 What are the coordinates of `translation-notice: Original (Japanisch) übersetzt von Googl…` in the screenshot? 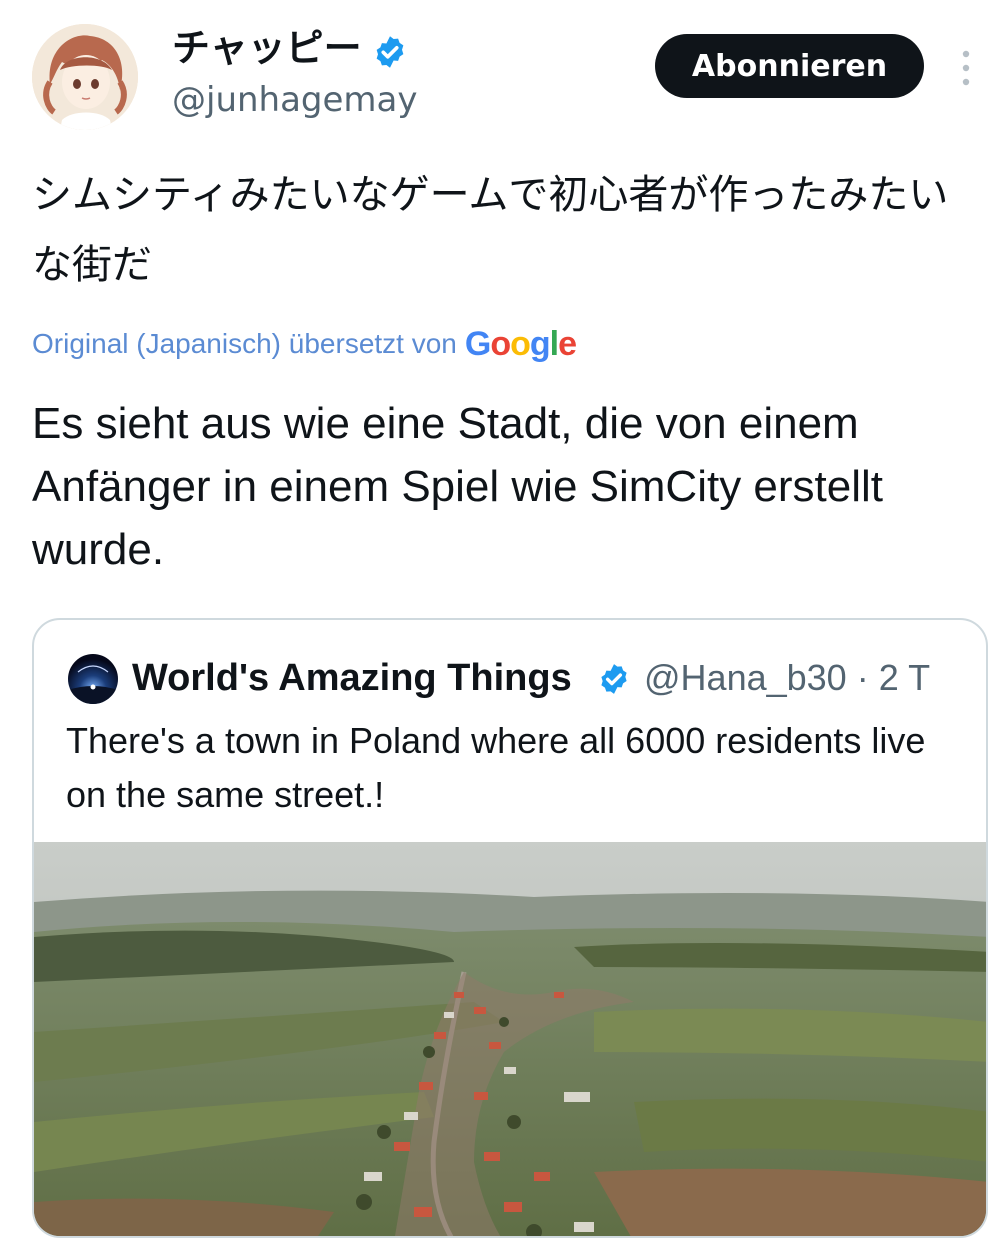 It's located at (304, 344).